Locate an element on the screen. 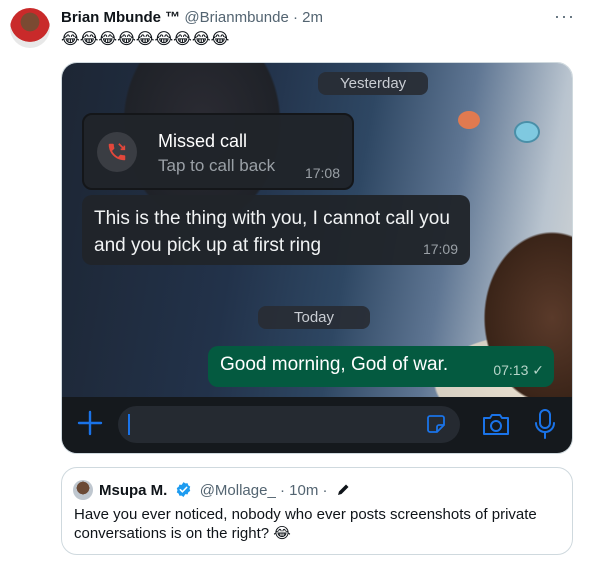  quoted-tweet-header: Msupa M. @Mollage_ · 10m · is located at coordinates (224, 490).